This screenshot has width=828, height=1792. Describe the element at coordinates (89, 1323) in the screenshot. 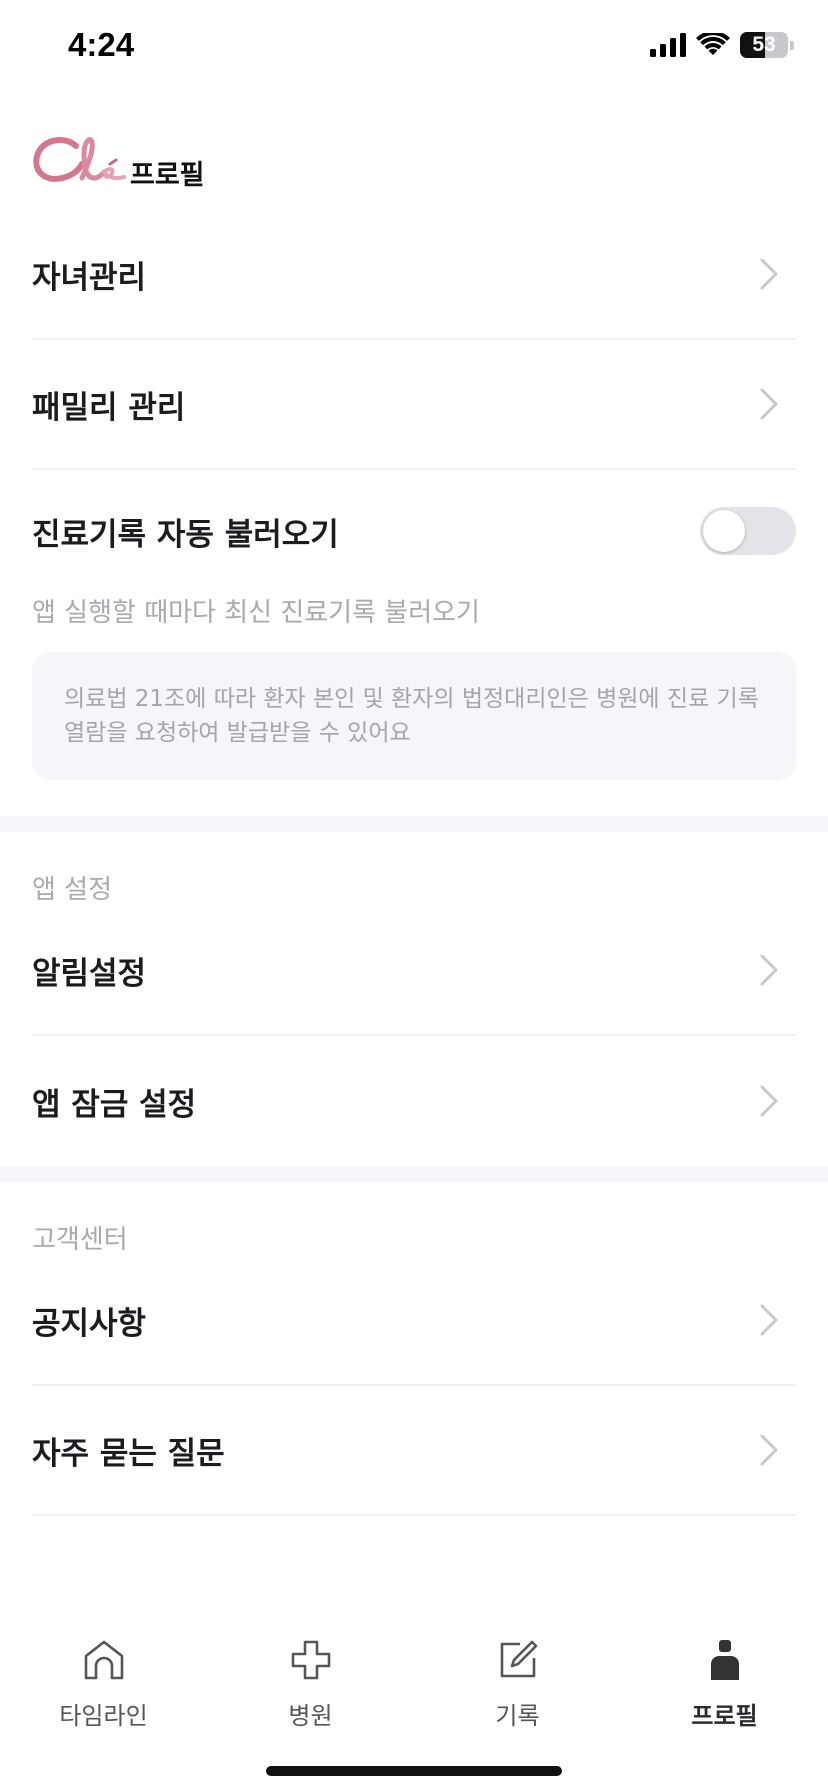

I see `menu-item-label: 공지사항` at that location.